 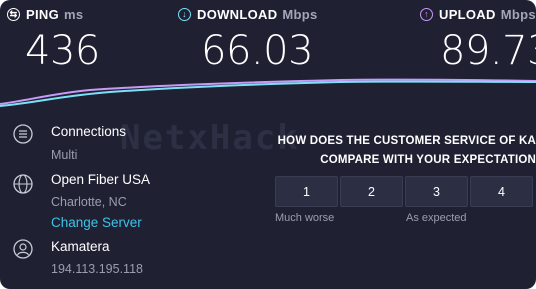 I want to click on upload-unit: Mbps, so click(x=518, y=14).